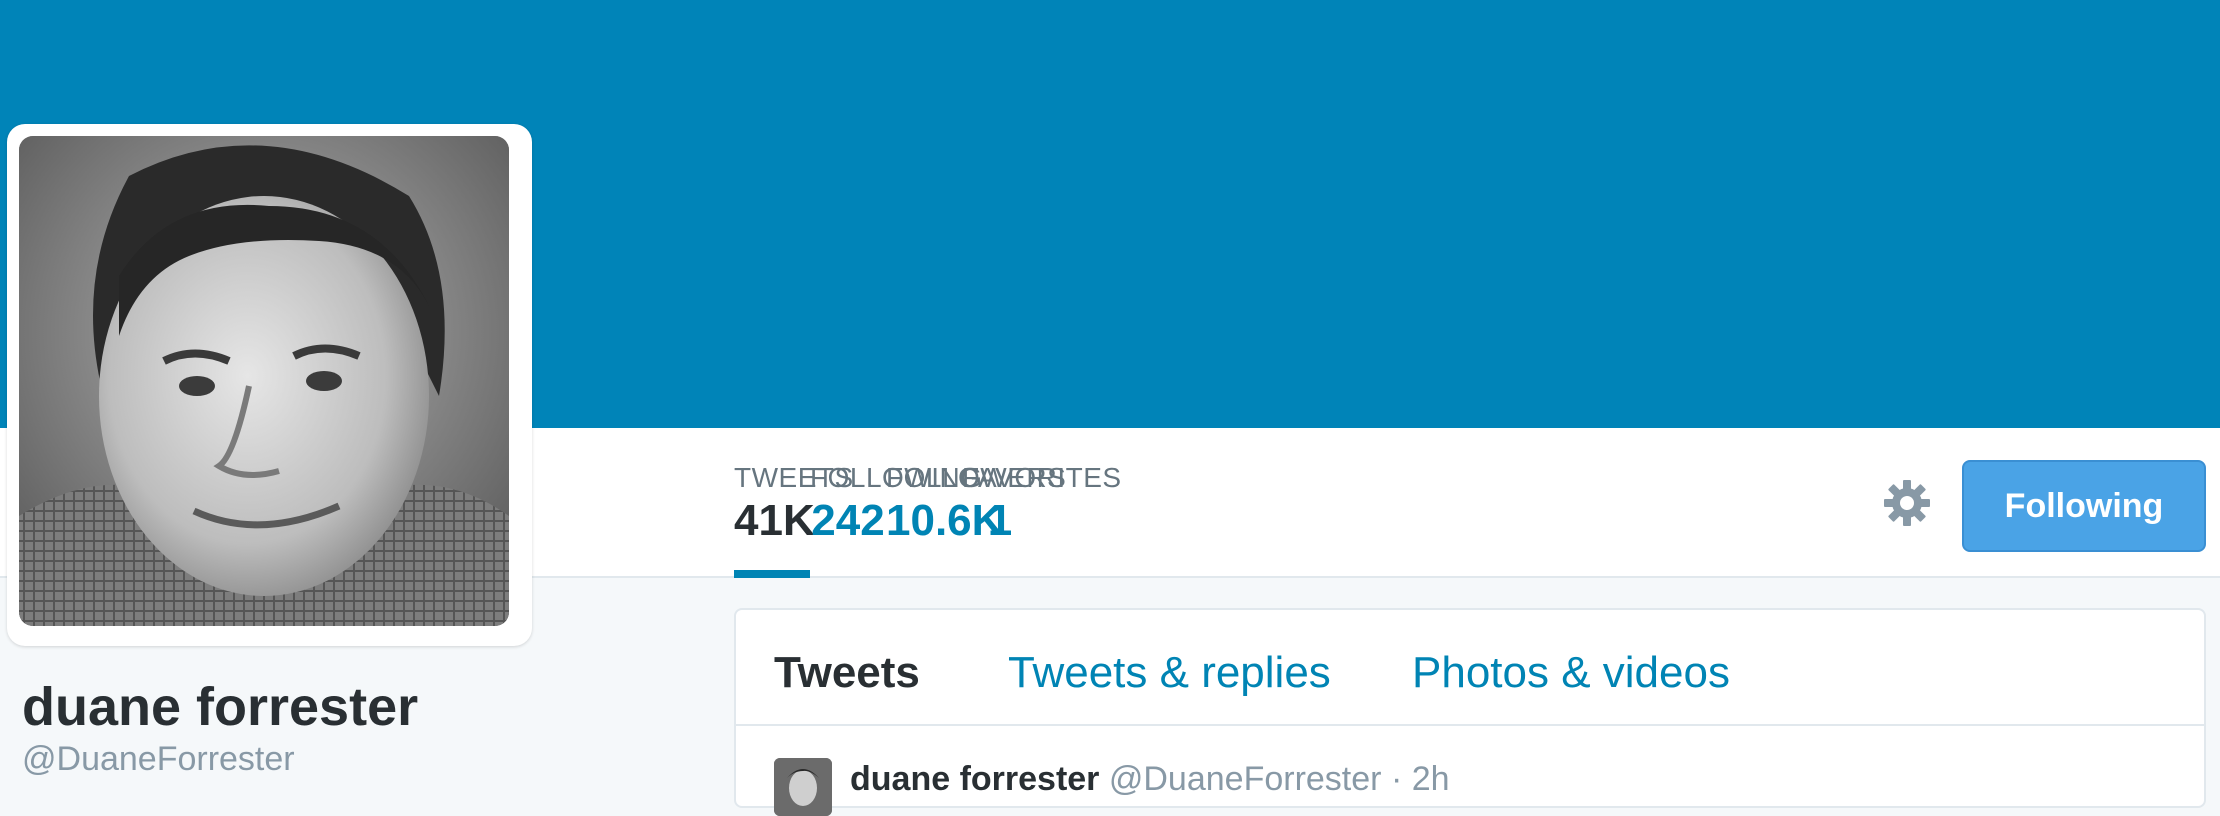 Image resolution: width=2220 pixels, height=816 pixels. Describe the element at coordinates (1169, 673) in the screenshot. I see `tab-tweets-replies: Tweets & replies` at that location.